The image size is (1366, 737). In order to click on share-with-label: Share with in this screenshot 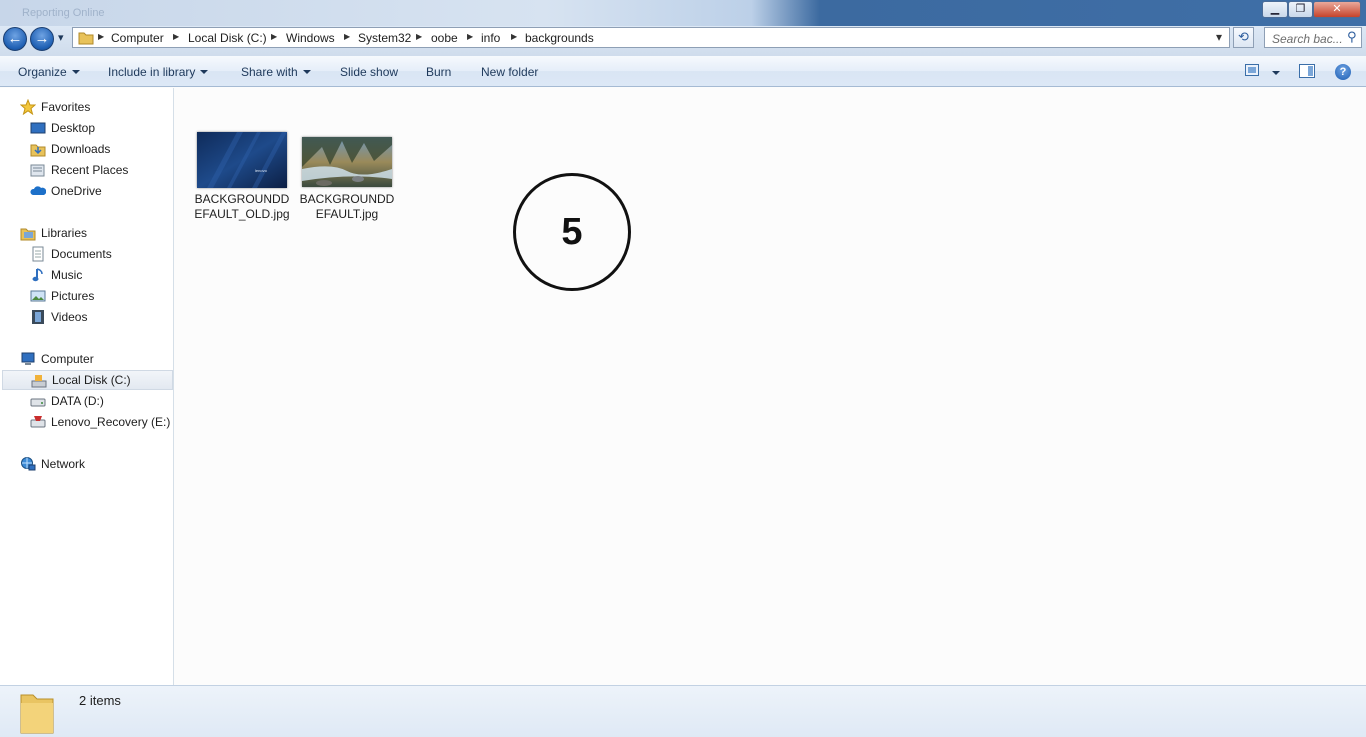, I will do `click(269, 72)`.